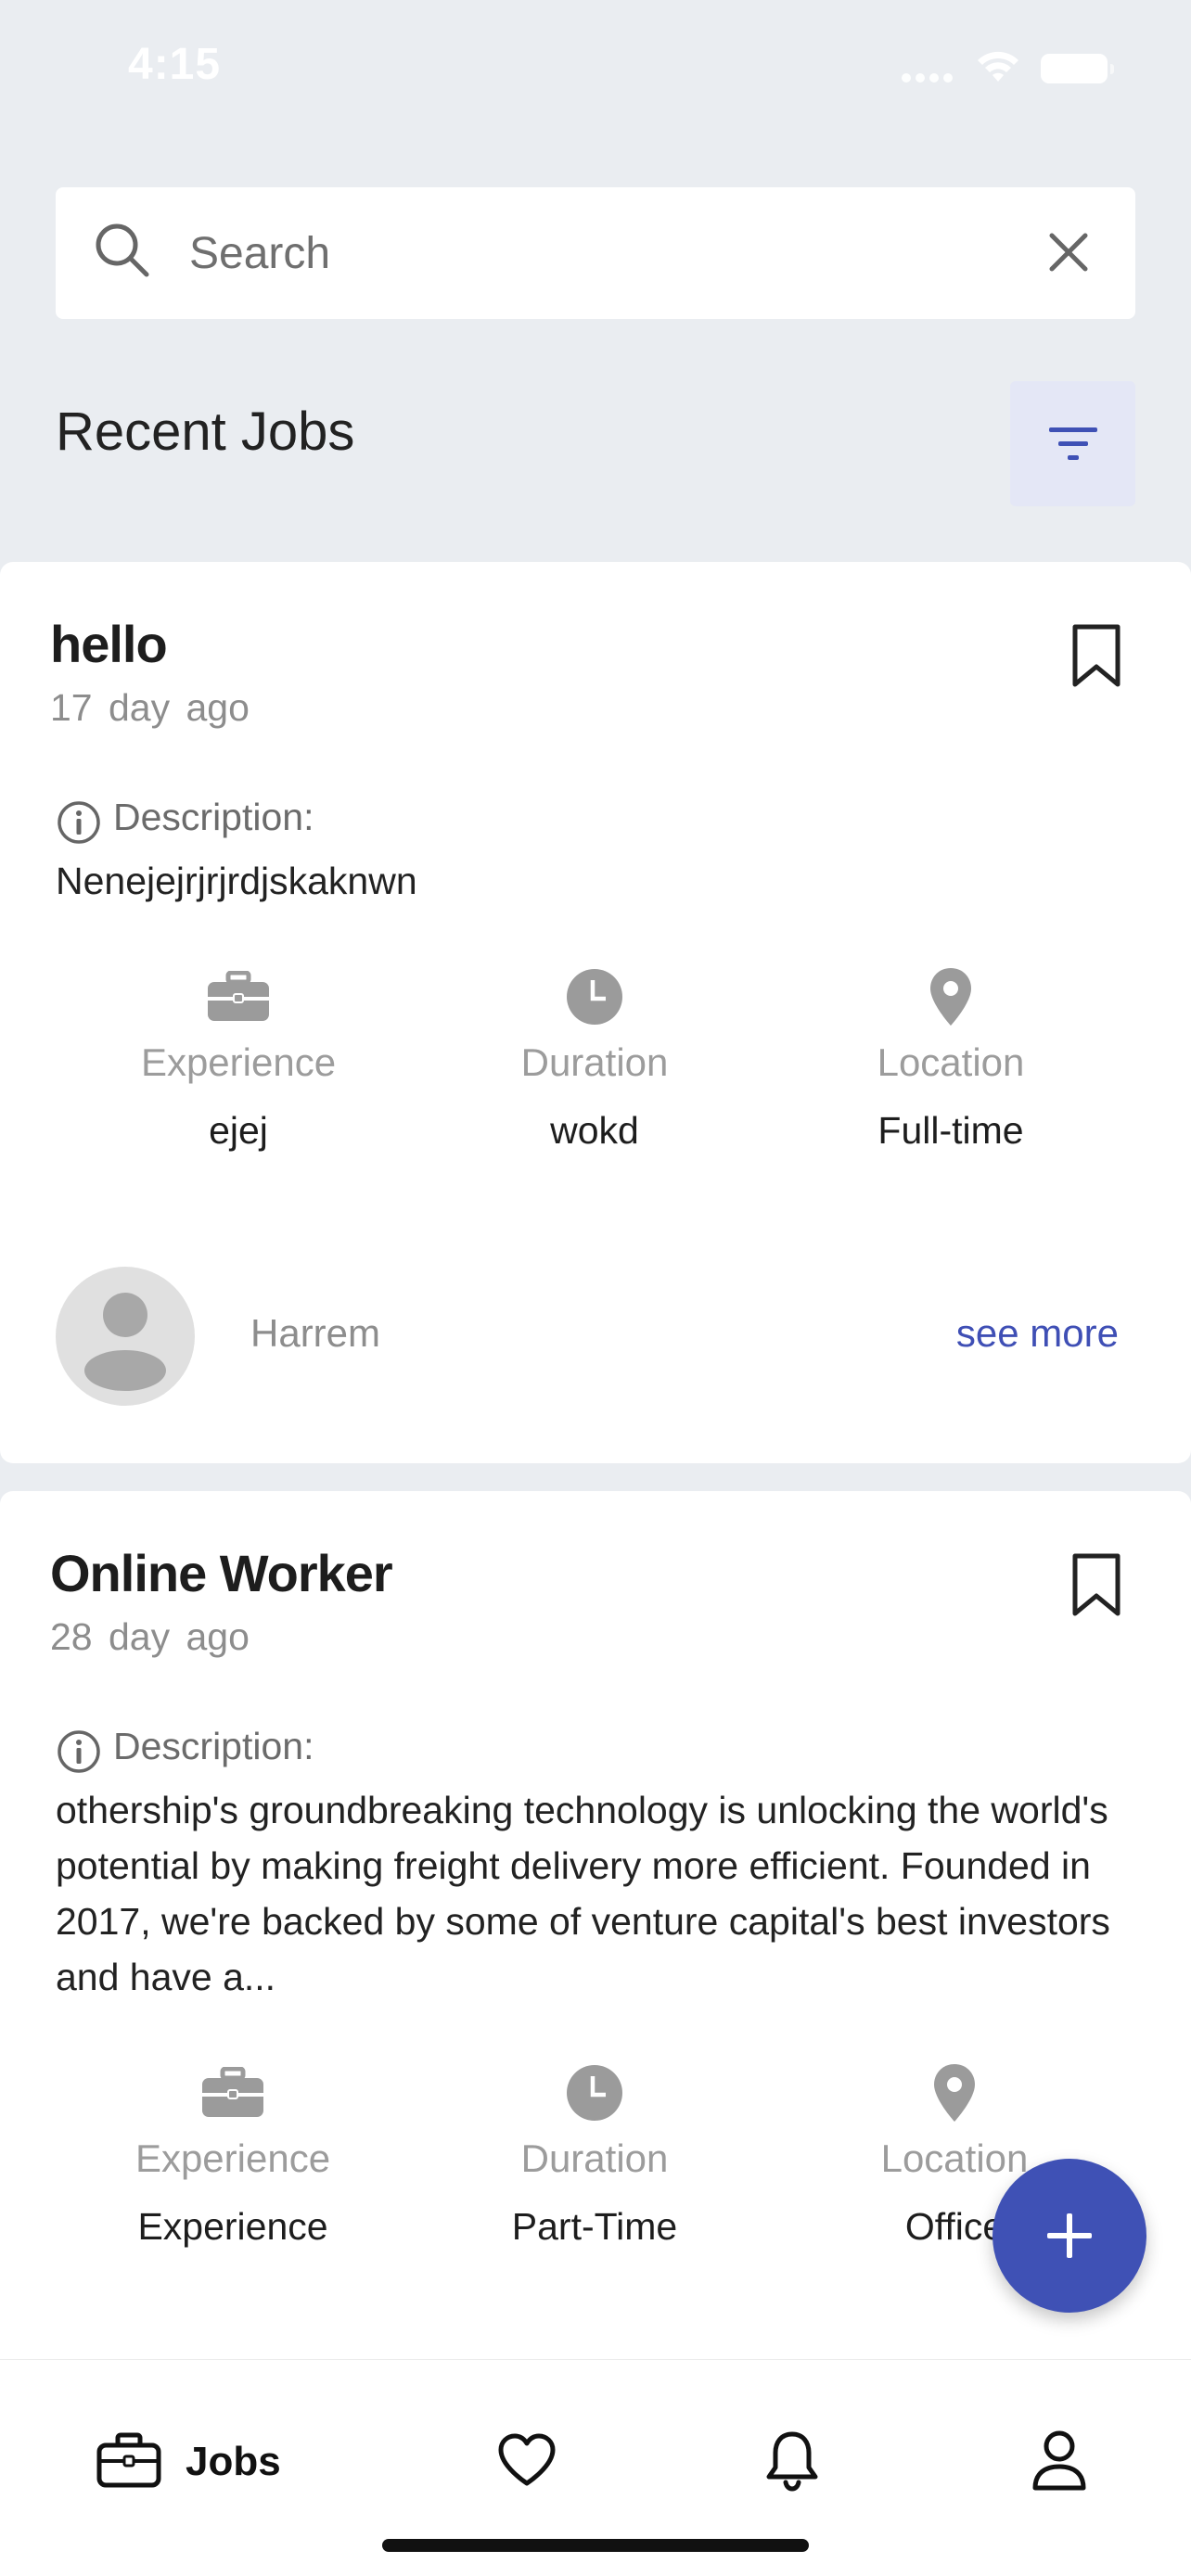 The width and height of the screenshot is (1191, 2576). I want to click on meta-value: wokd, so click(594, 1130).